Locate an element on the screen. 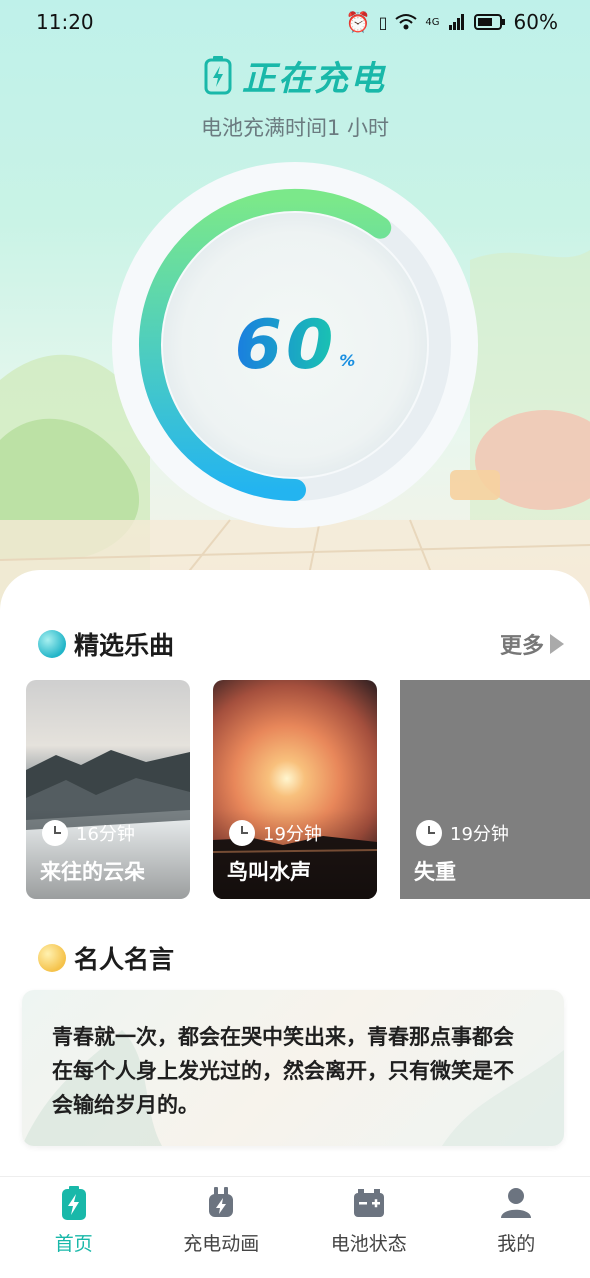 The image size is (590, 1278). tab-label: 充电动画 is located at coordinates (221, 1244).